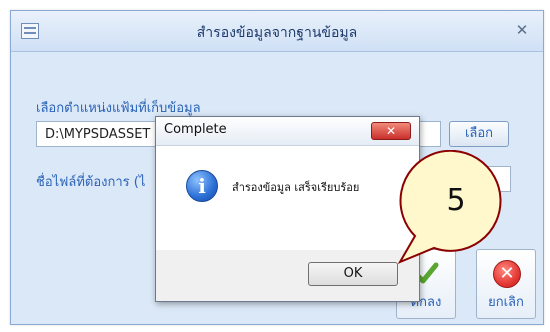 This screenshot has width=550, height=332. What do you see at coordinates (506, 302) in the screenshot?
I see `cancel-button-label: ยกเลิก` at bounding box center [506, 302].